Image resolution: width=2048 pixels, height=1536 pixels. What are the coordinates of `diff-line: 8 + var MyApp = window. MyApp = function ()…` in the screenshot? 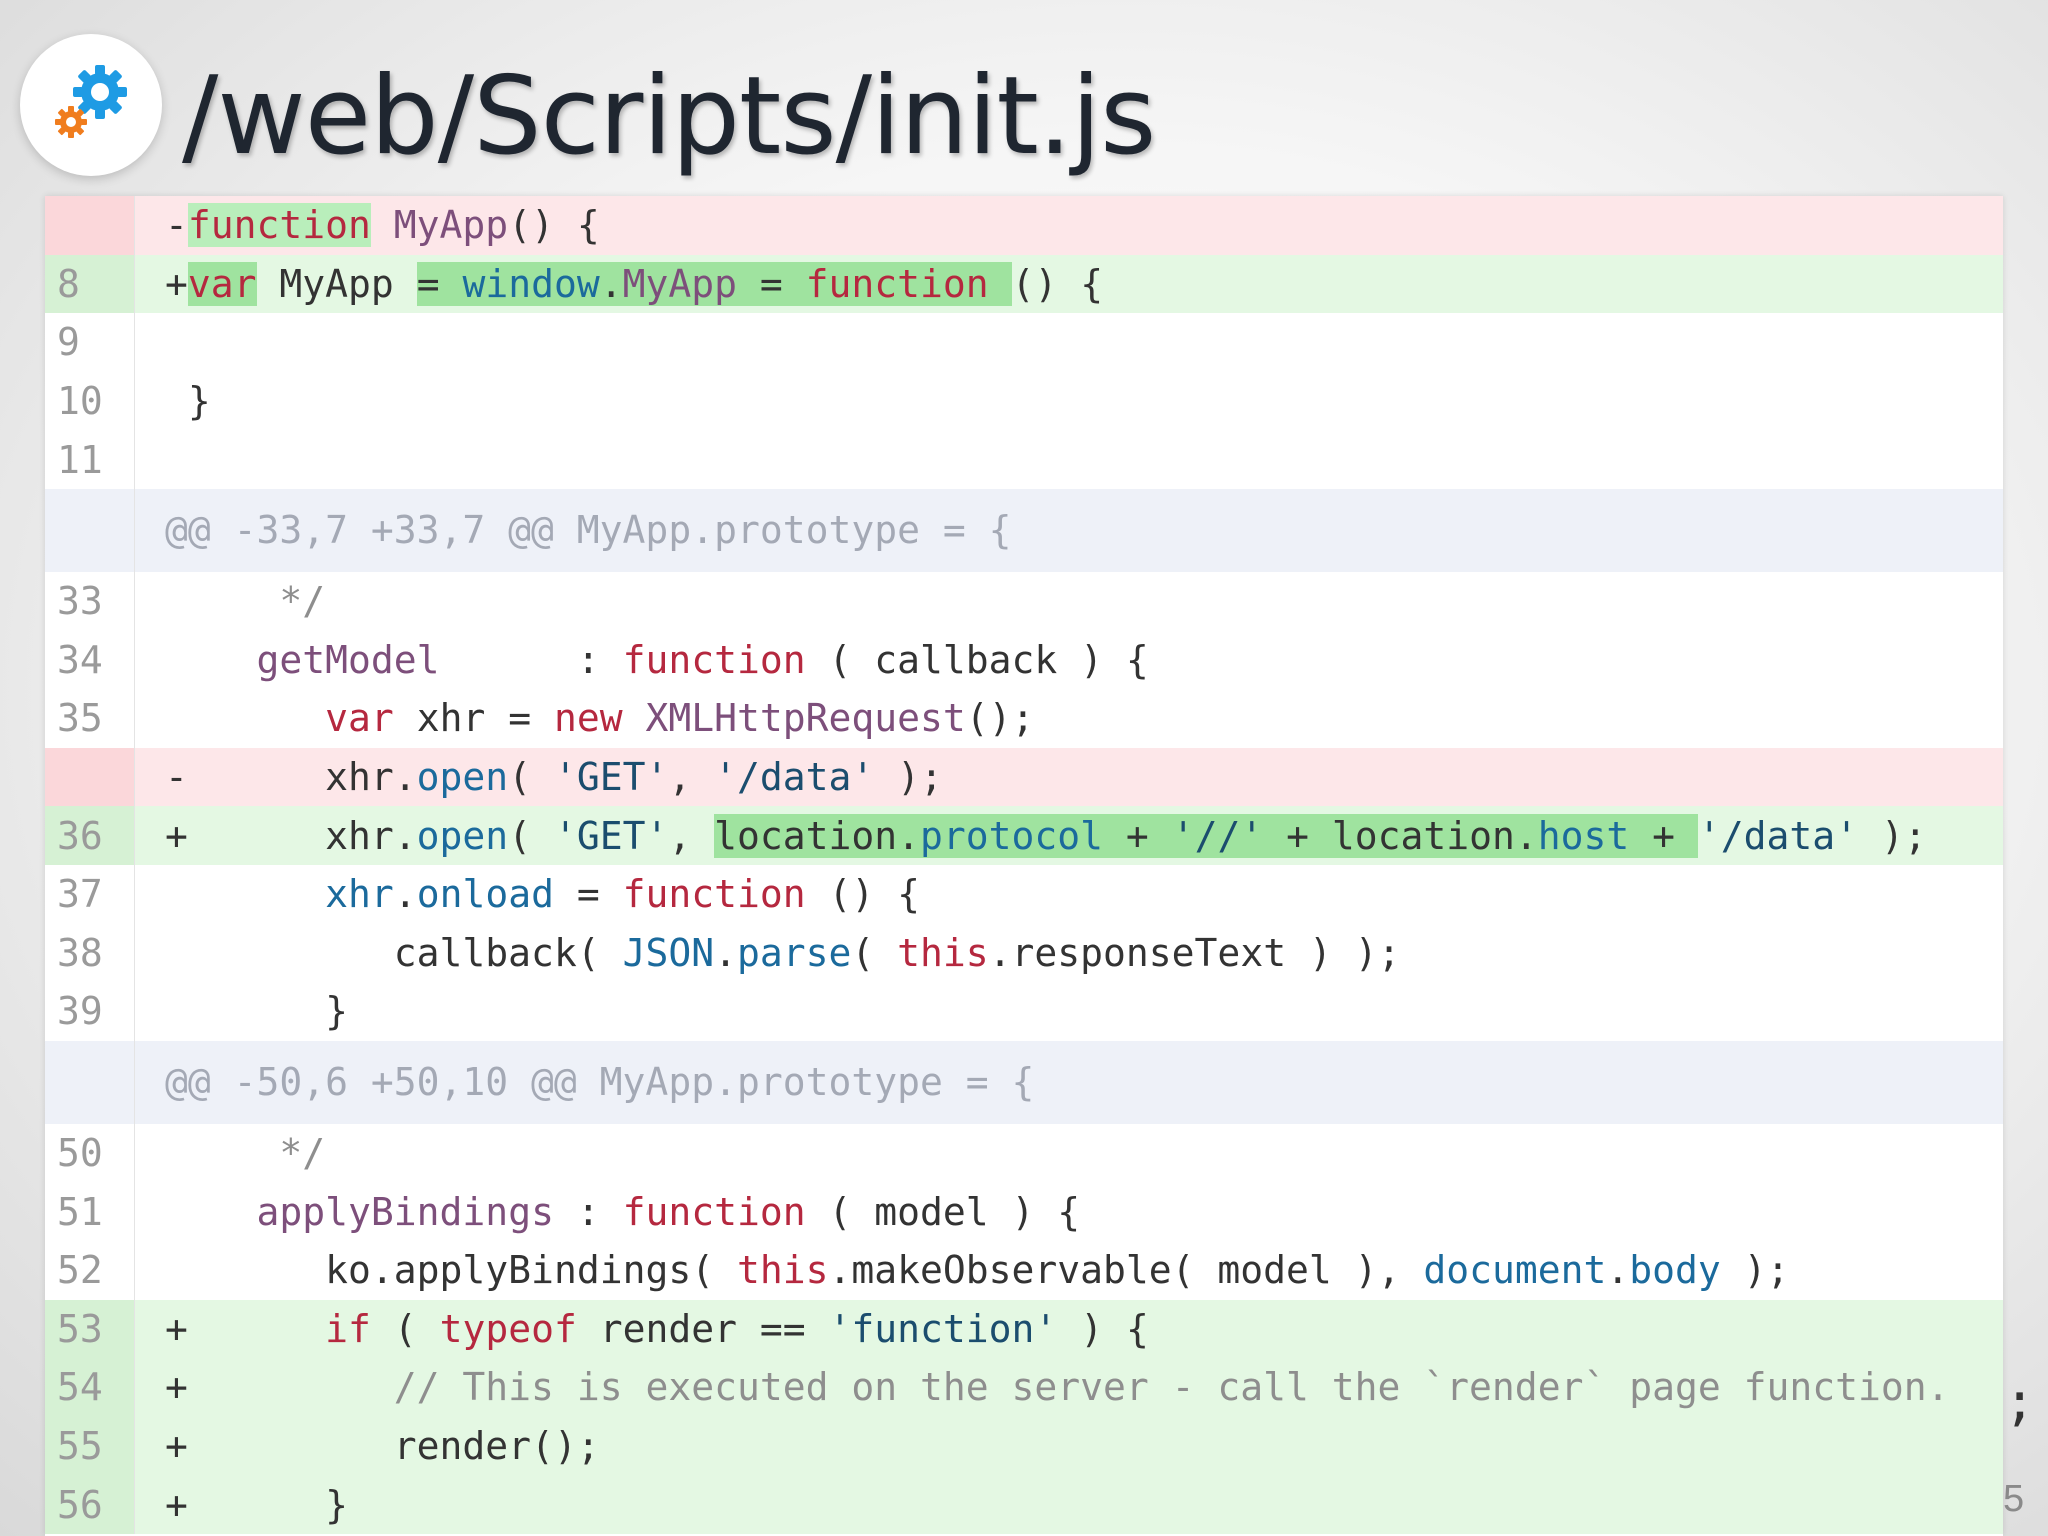 It's located at (1024, 284).